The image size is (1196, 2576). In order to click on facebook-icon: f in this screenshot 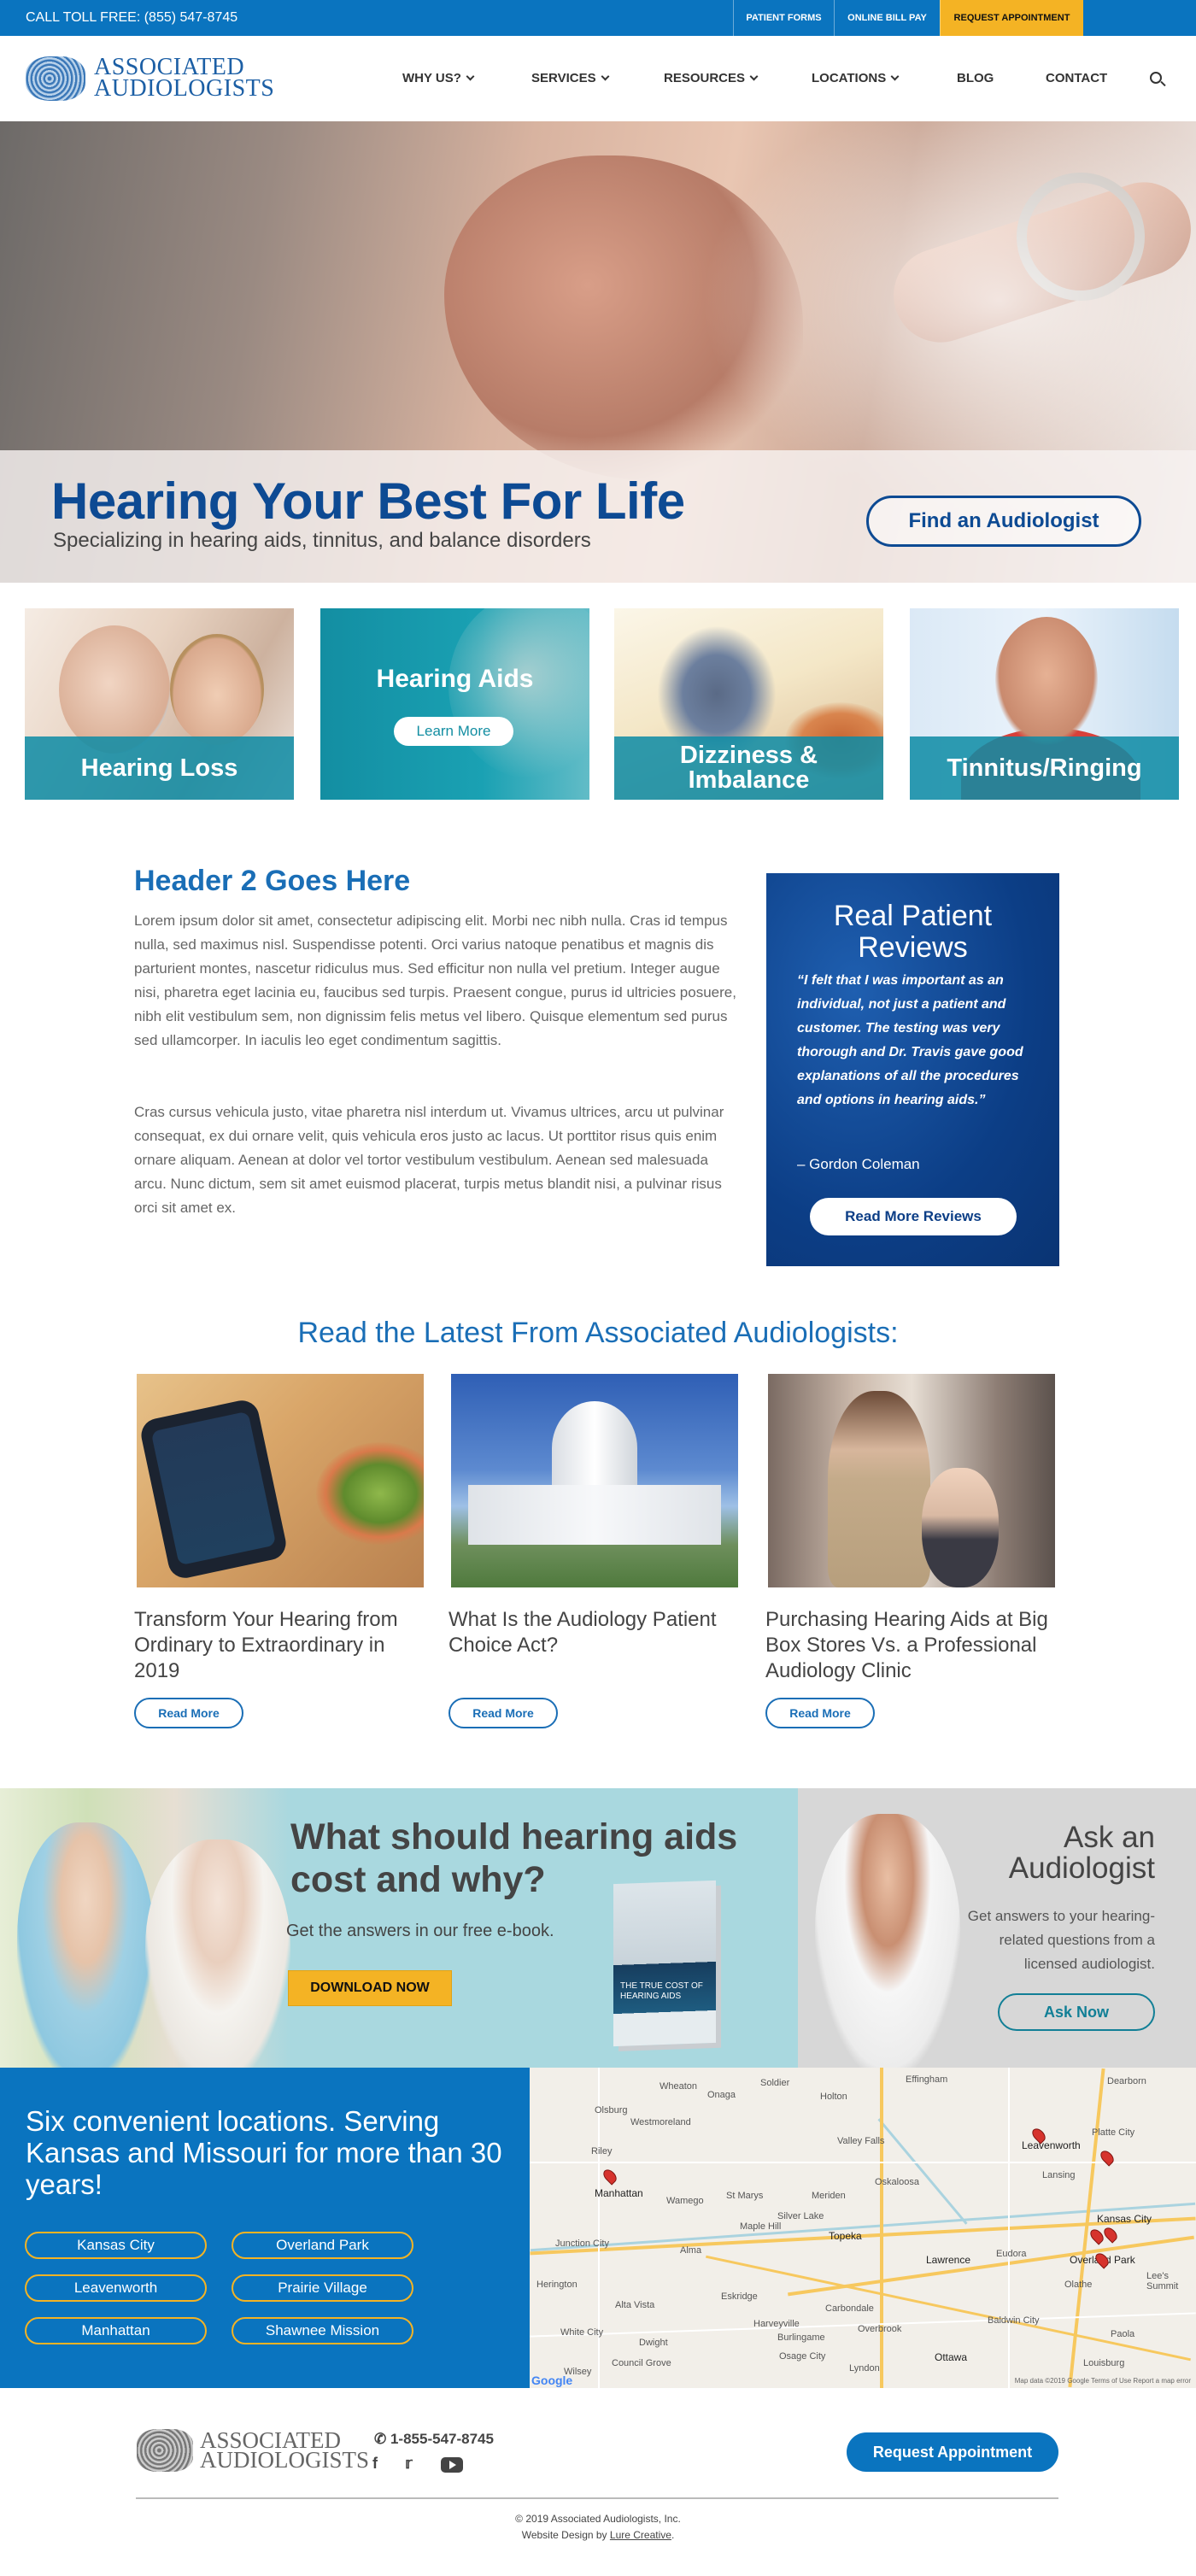, I will do `click(375, 2463)`.